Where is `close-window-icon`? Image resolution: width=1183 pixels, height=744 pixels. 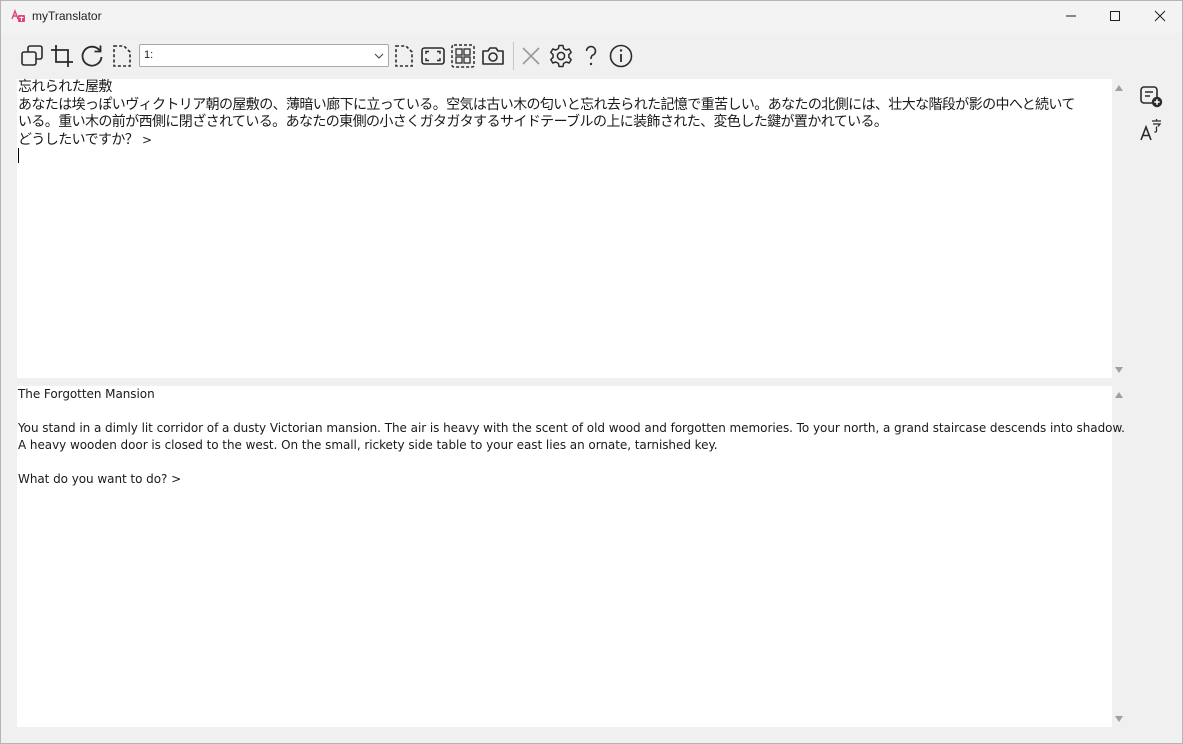 close-window-icon is located at coordinates (1160, 16).